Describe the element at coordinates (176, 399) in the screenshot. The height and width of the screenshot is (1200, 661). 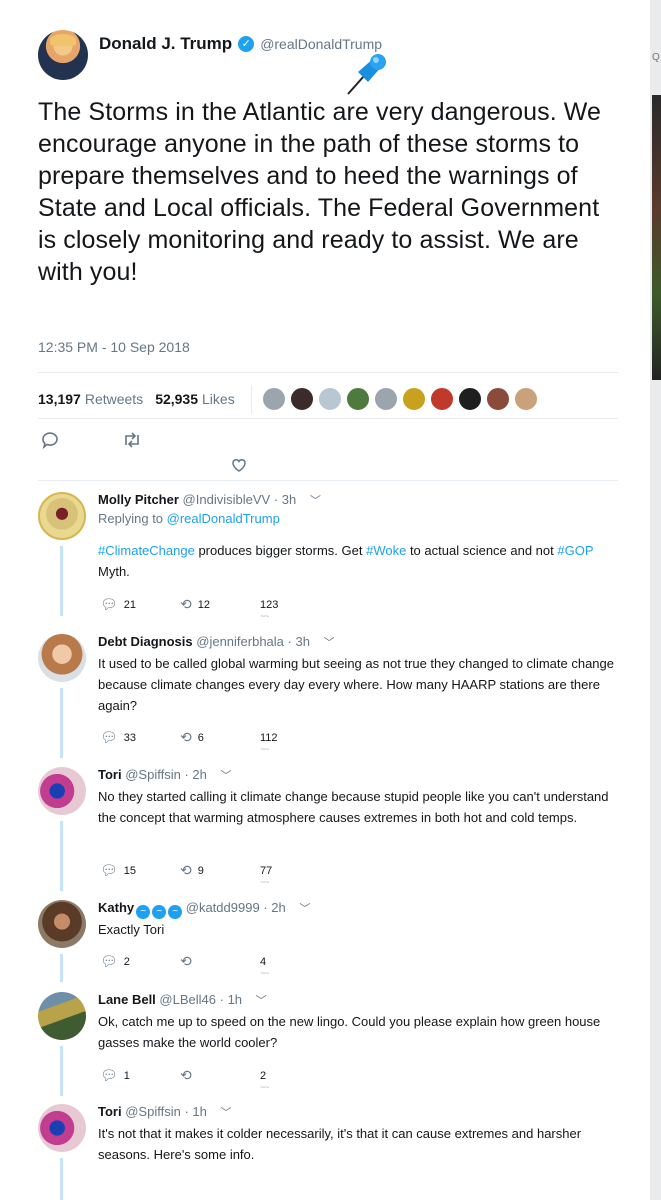
I see `likes-count: 52,935` at that location.